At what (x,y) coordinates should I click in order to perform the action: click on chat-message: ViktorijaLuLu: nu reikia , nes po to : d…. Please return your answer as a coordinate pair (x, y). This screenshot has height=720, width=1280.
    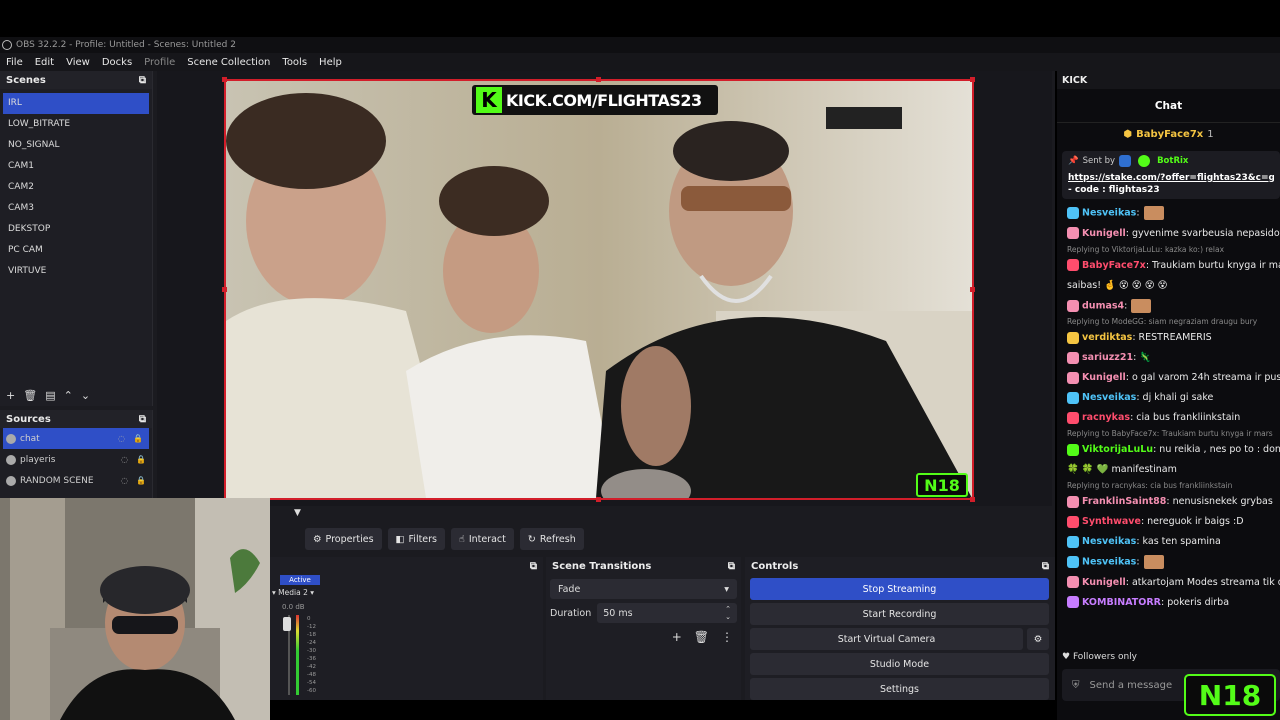
    Looking at the image, I should click on (1168, 450).